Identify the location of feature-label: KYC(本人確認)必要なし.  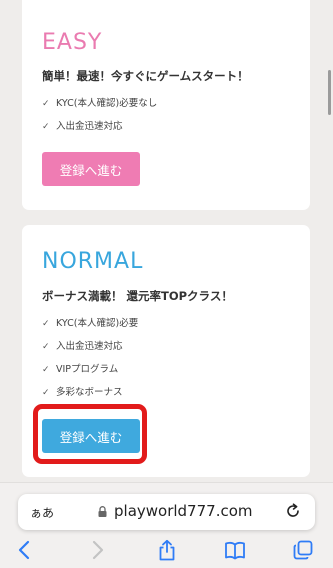
(107, 103).